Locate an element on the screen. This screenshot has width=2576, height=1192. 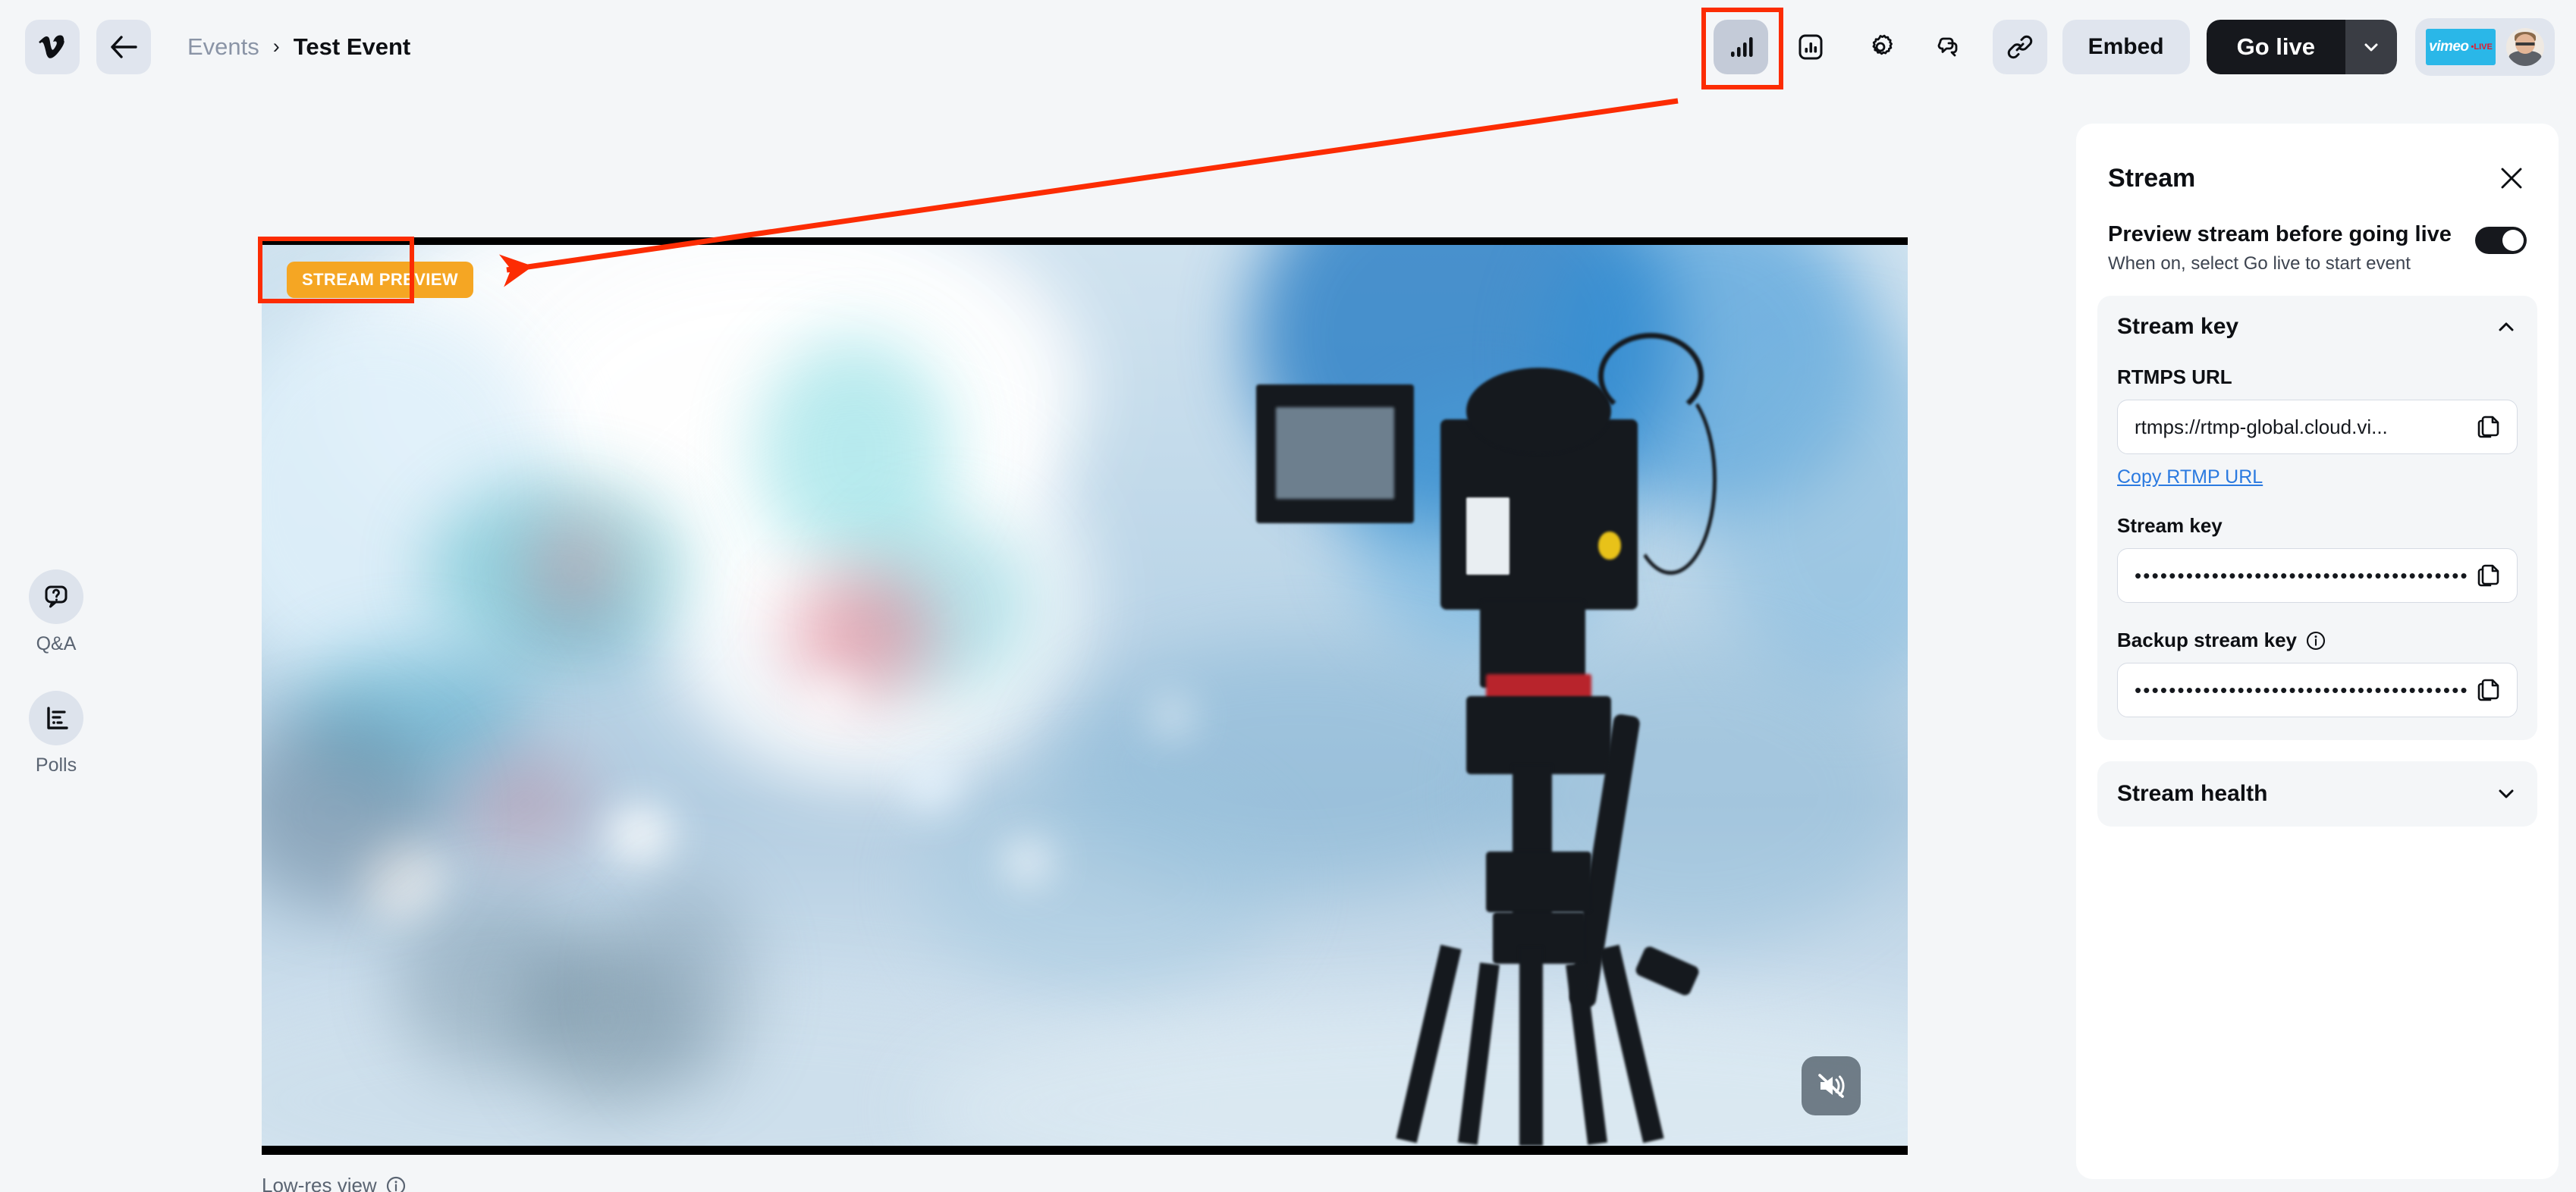
go-live-button-group: Go live is located at coordinates (2301, 46).